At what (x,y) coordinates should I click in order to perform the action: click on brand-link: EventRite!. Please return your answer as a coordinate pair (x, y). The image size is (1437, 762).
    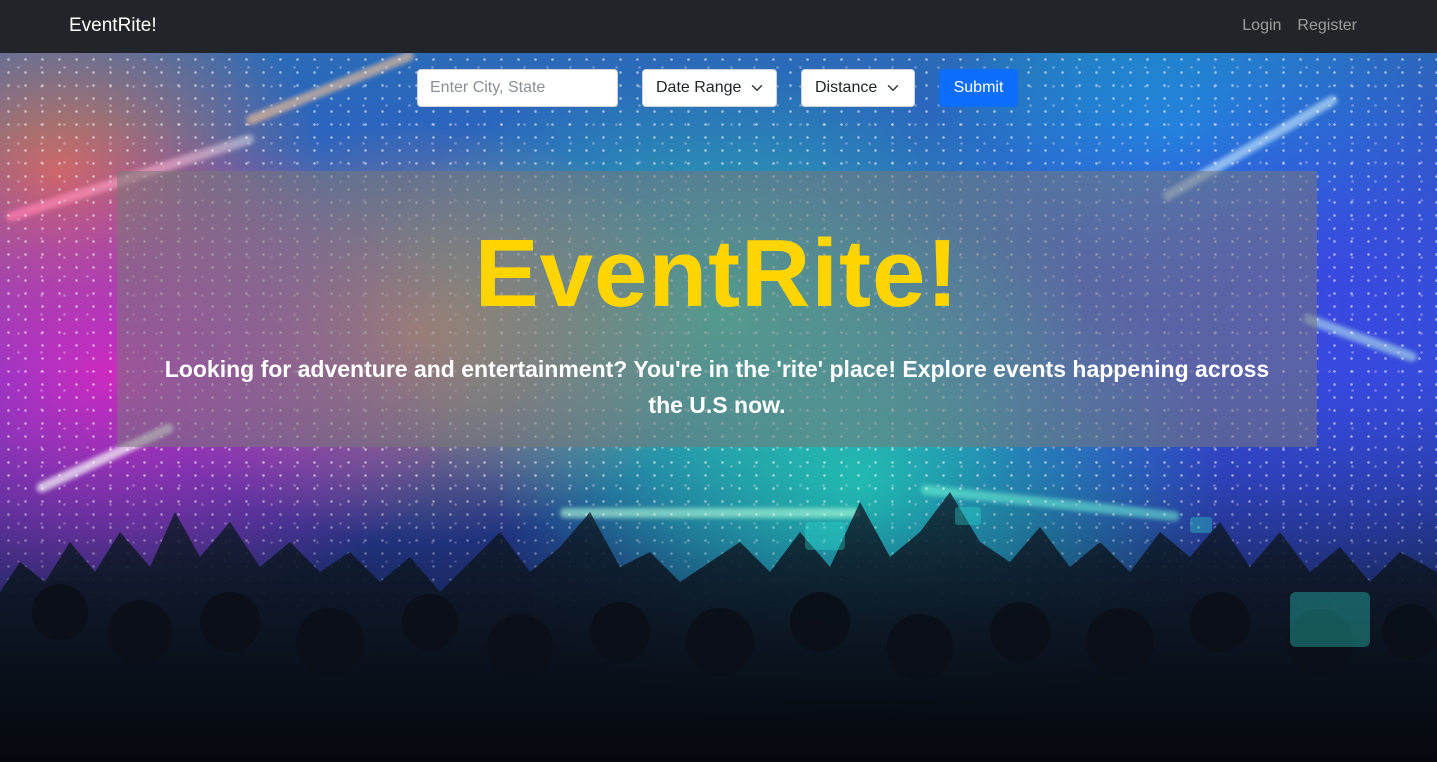
    Looking at the image, I should click on (113, 26).